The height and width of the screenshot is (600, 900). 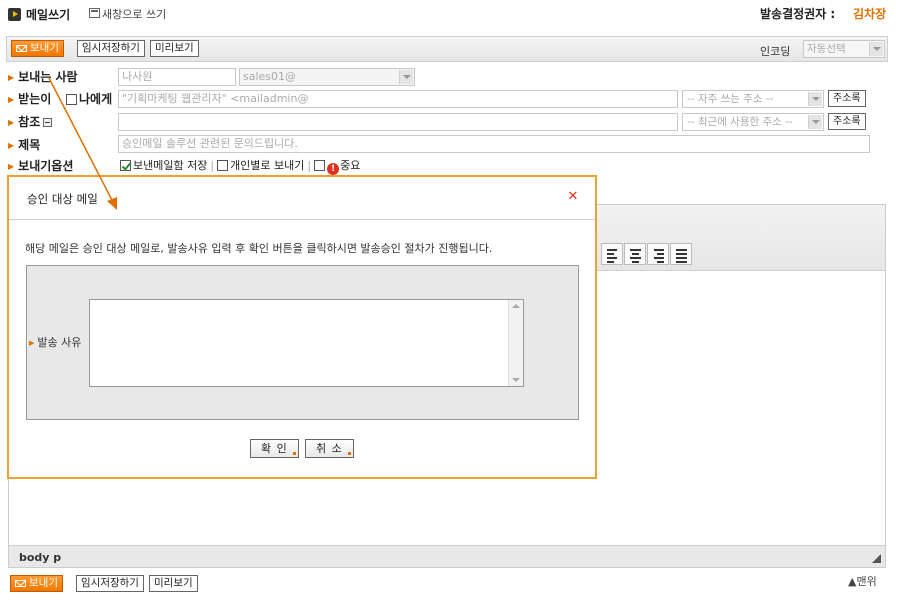 I want to click on frequent-address-value: -- 자주 쓰는 주소 --, so click(x=730, y=99).